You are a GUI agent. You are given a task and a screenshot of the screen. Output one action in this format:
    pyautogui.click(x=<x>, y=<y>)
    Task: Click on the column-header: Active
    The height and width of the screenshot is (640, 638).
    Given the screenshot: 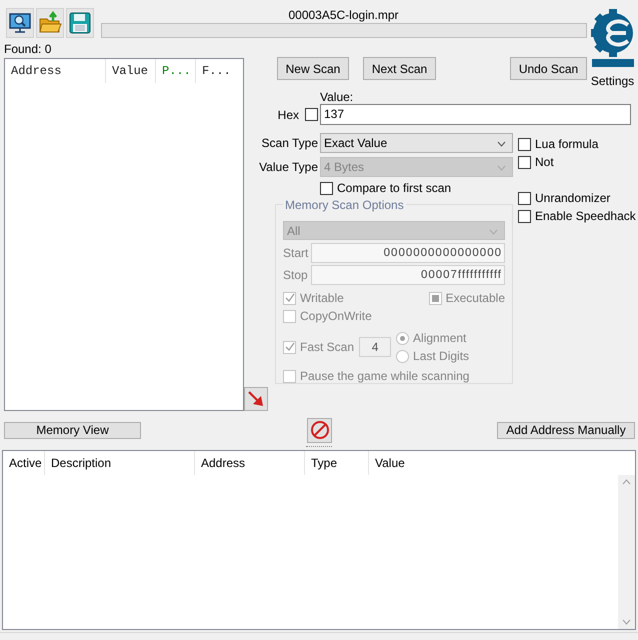 What is the action you would take?
    pyautogui.click(x=24, y=463)
    